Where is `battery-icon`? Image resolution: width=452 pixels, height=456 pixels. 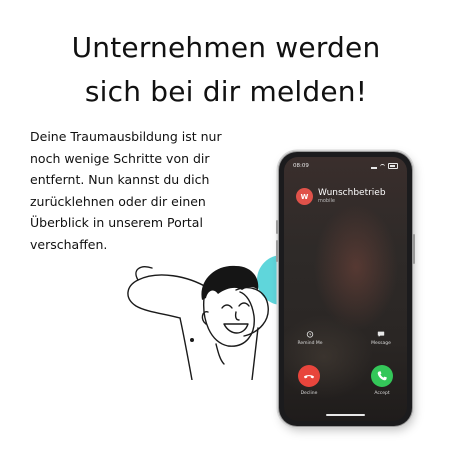 battery-icon is located at coordinates (393, 166).